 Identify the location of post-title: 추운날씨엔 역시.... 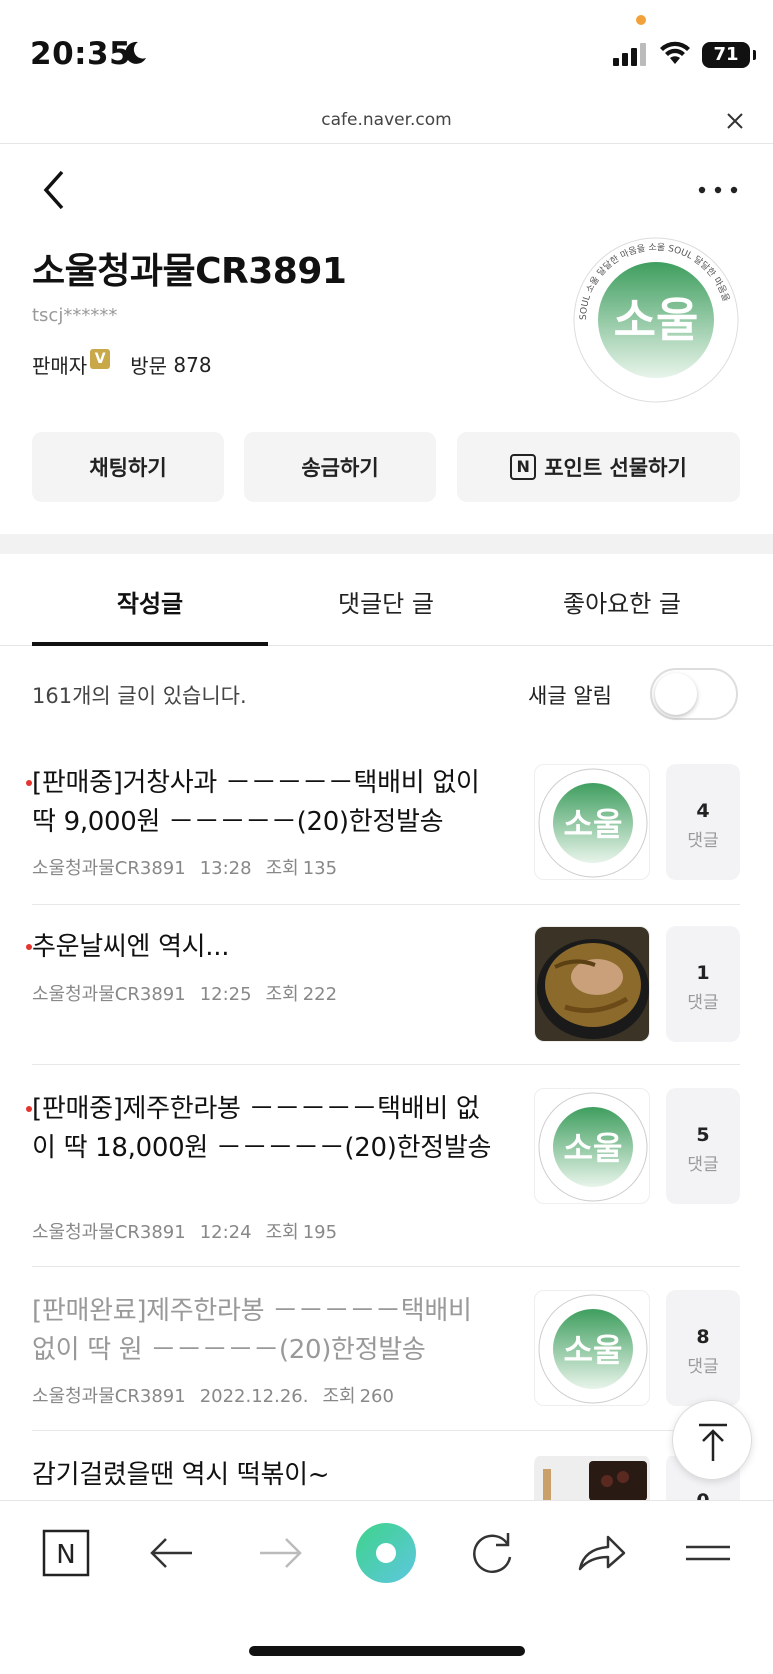
(267, 947).